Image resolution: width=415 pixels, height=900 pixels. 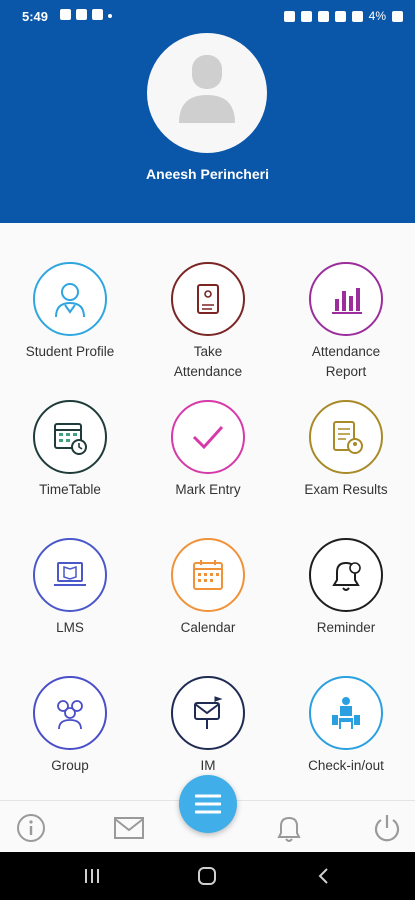 I want to click on menu-group: Group, so click(x=70, y=726).